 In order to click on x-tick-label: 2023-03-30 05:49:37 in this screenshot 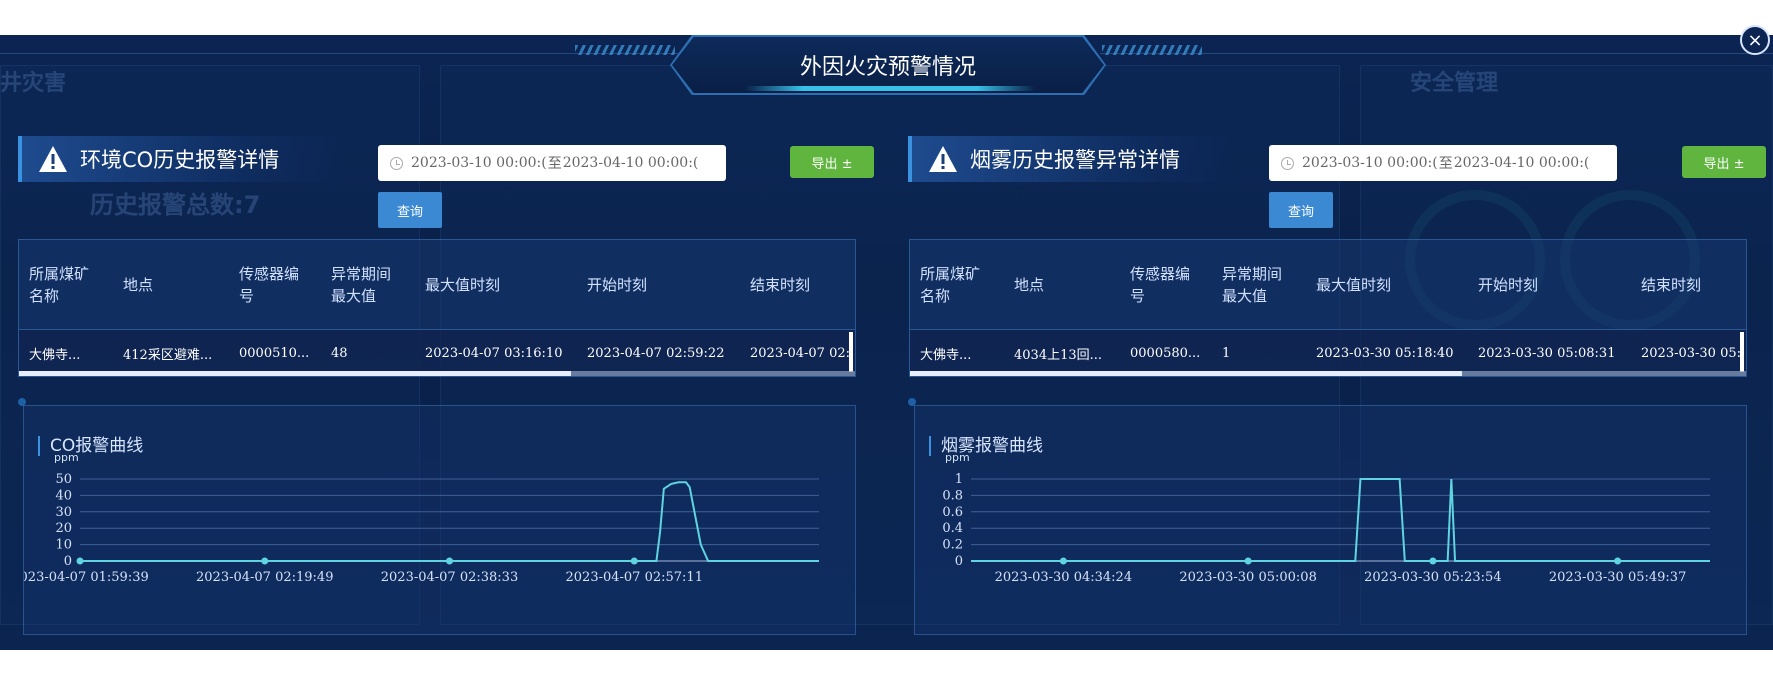, I will do `click(1617, 577)`.